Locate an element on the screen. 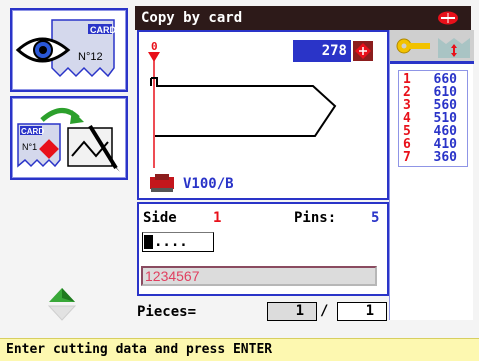  copy-card-label: CARD is located at coordinates (32, 131).